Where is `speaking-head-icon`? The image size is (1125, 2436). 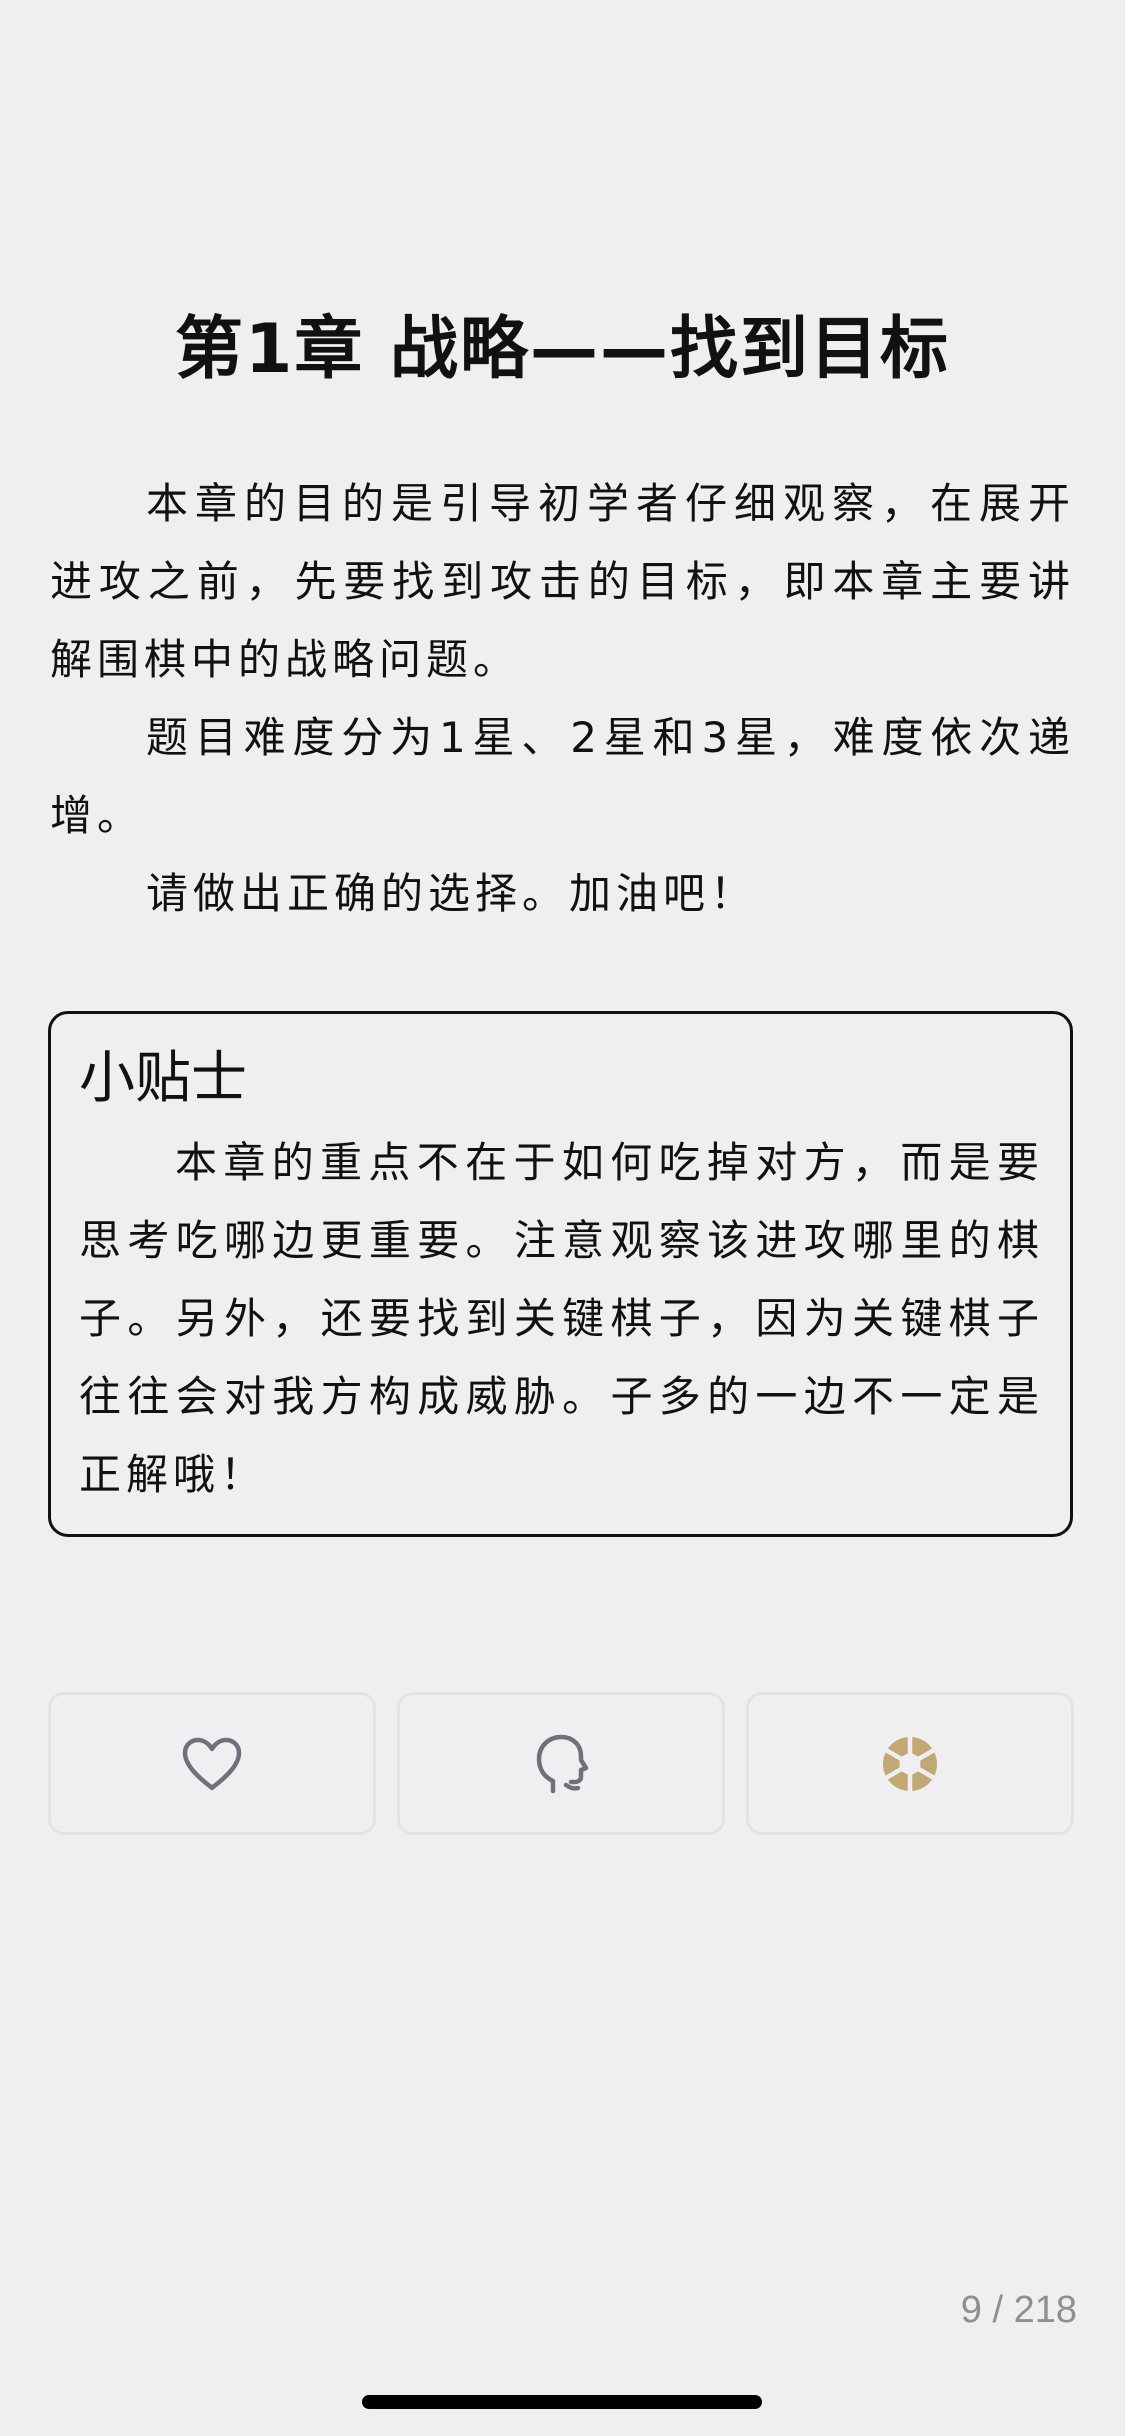
speaking-head-icon is located at coordinates (562, 1763).